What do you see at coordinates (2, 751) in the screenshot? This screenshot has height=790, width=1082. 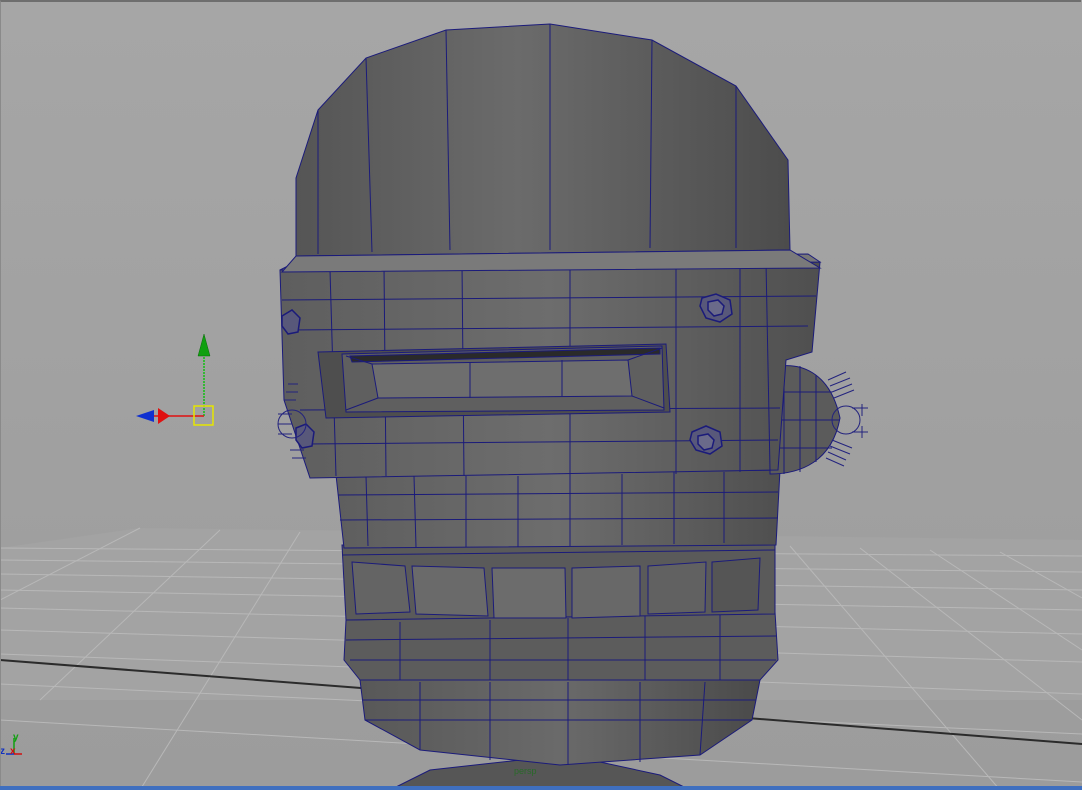 I see `axis-z-label: z` at bounding box center [2, 751].